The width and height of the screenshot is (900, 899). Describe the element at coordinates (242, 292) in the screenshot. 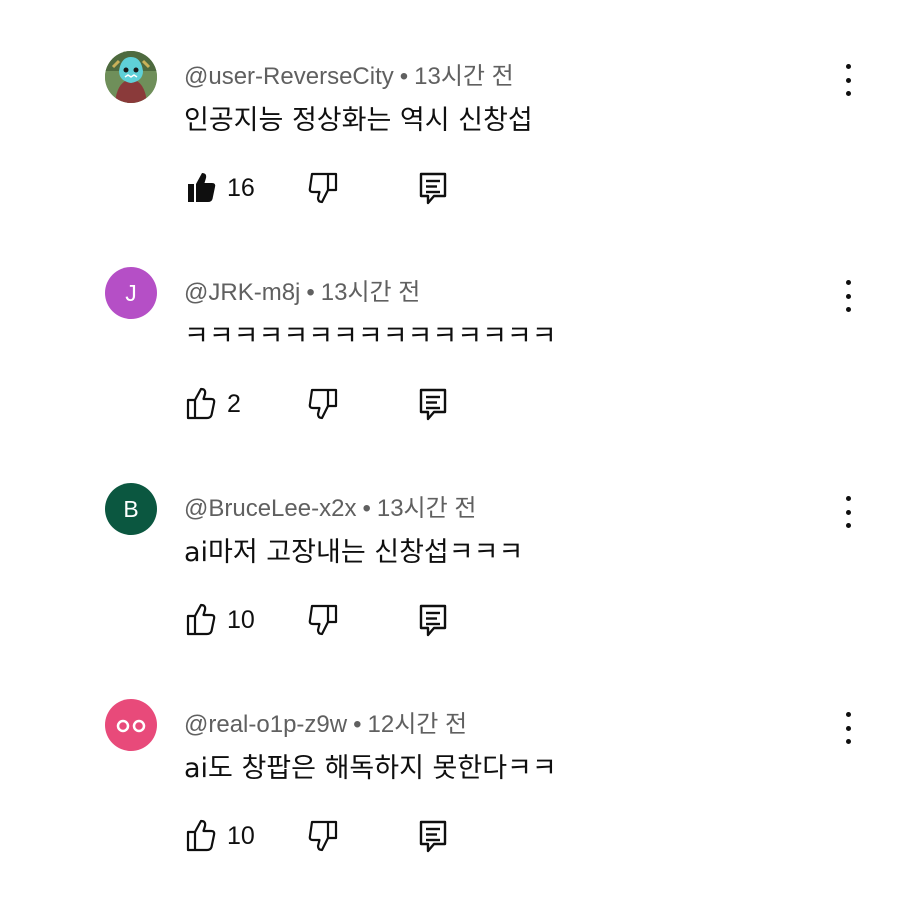

I see `author-name: @JRK-m8j` at that location.